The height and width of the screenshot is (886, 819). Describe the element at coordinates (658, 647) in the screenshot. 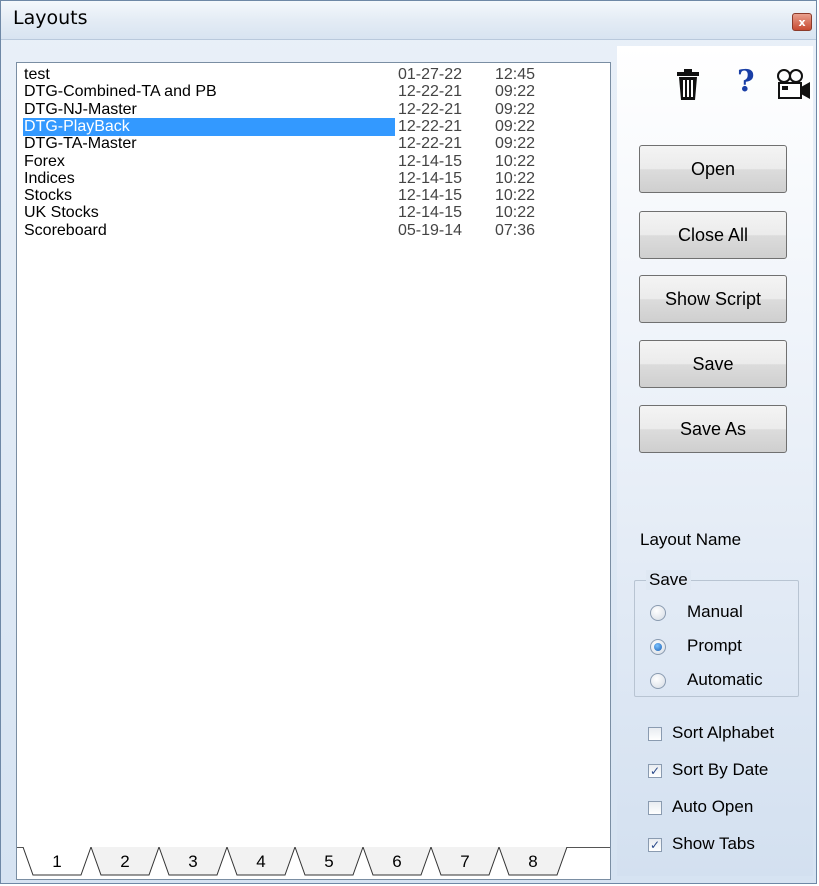

I see `radio-prompt` at that location.